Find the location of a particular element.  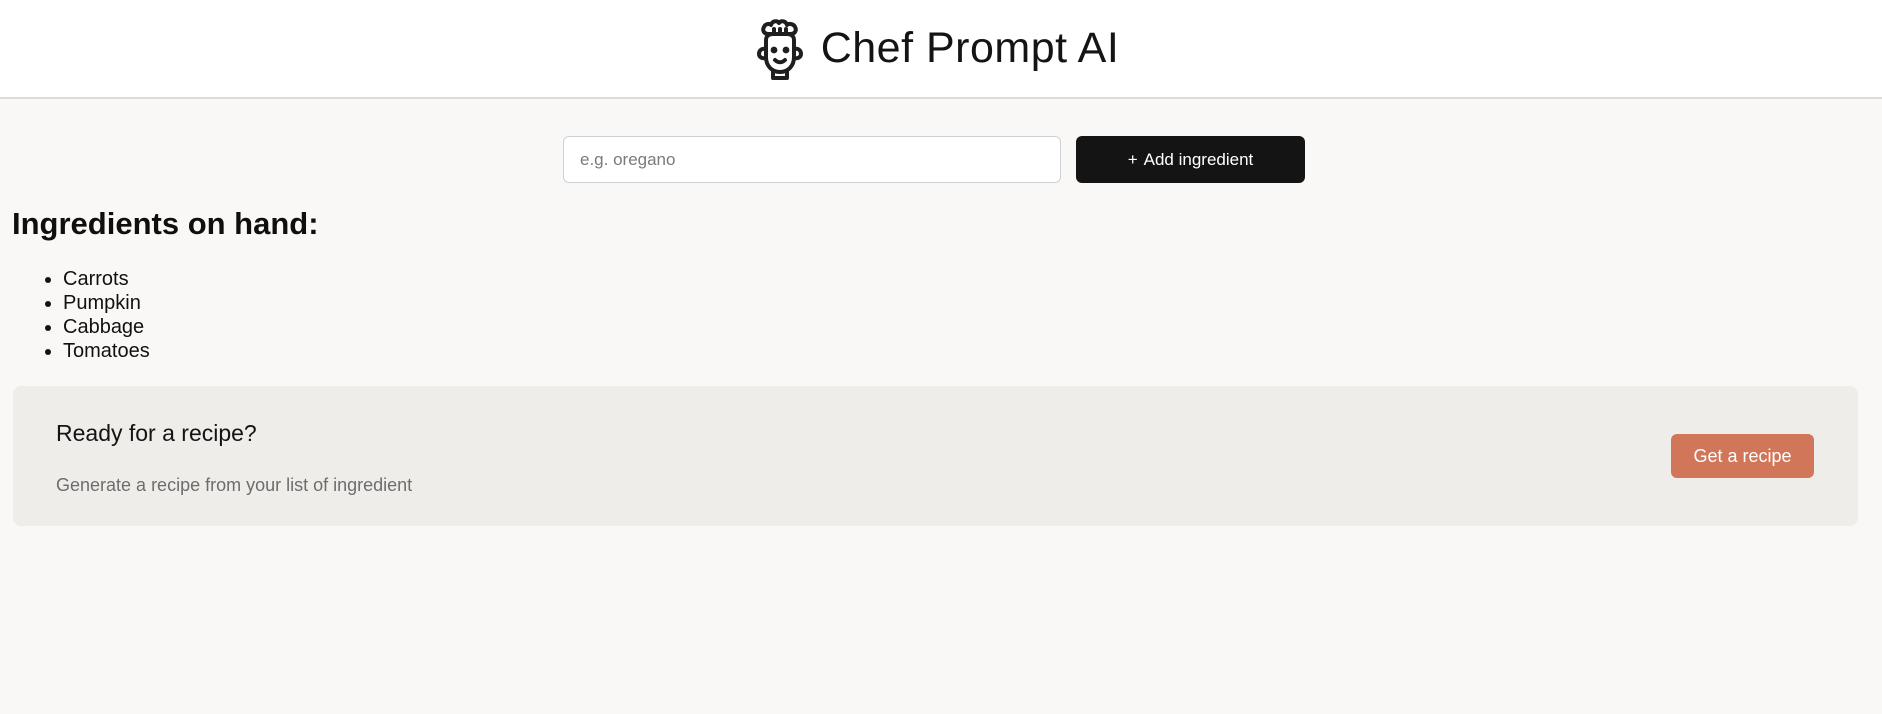

list-item: Pumpkin is located at coordinates (106, 303).